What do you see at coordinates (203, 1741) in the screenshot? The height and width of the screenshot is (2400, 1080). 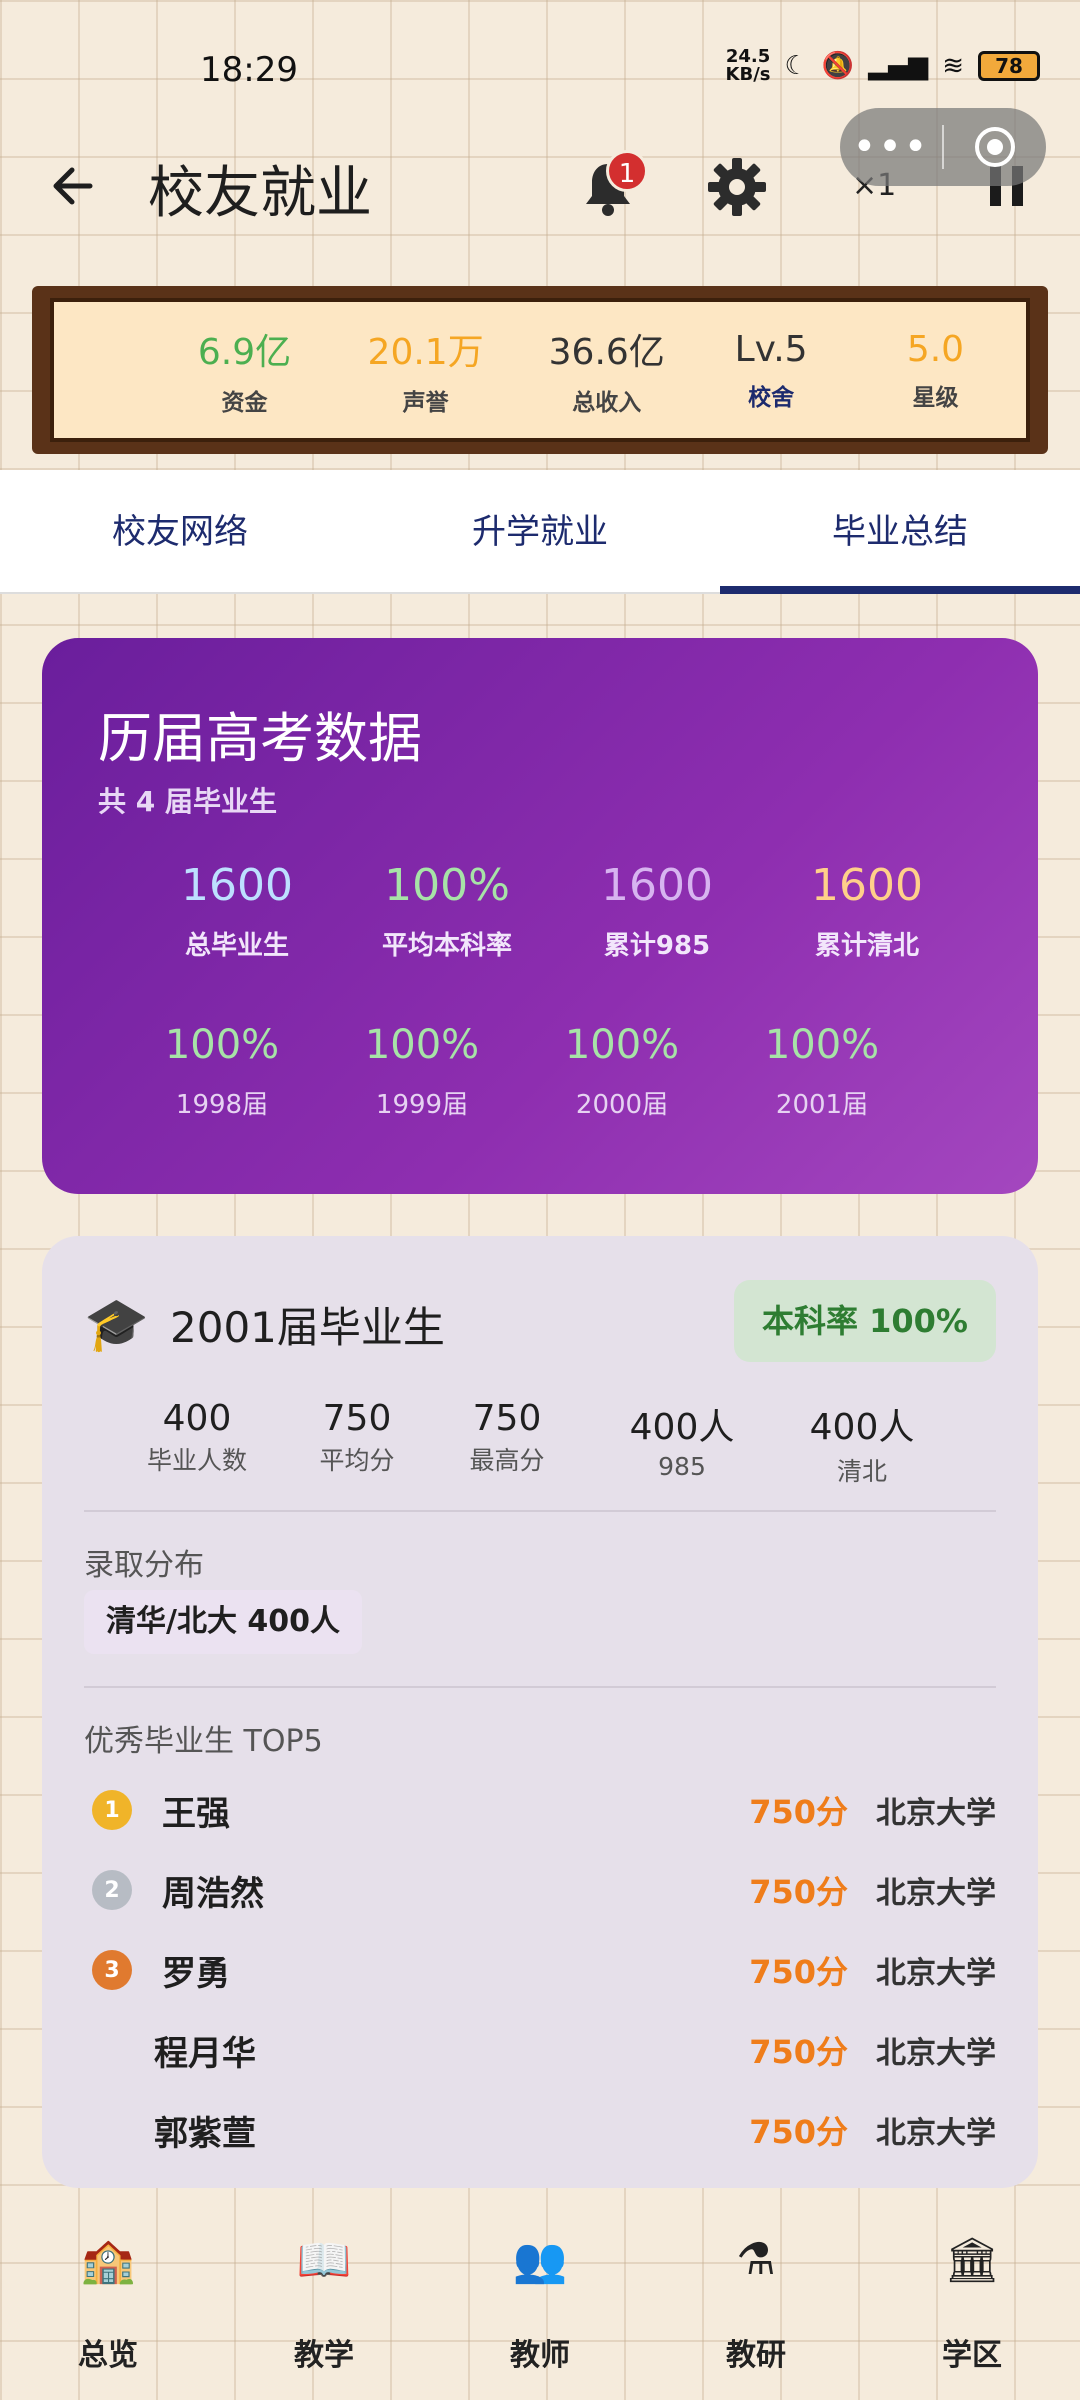 I see `top-graduates-label: 优秀毕业生 TOP5` at bounding box center [203, 1741].